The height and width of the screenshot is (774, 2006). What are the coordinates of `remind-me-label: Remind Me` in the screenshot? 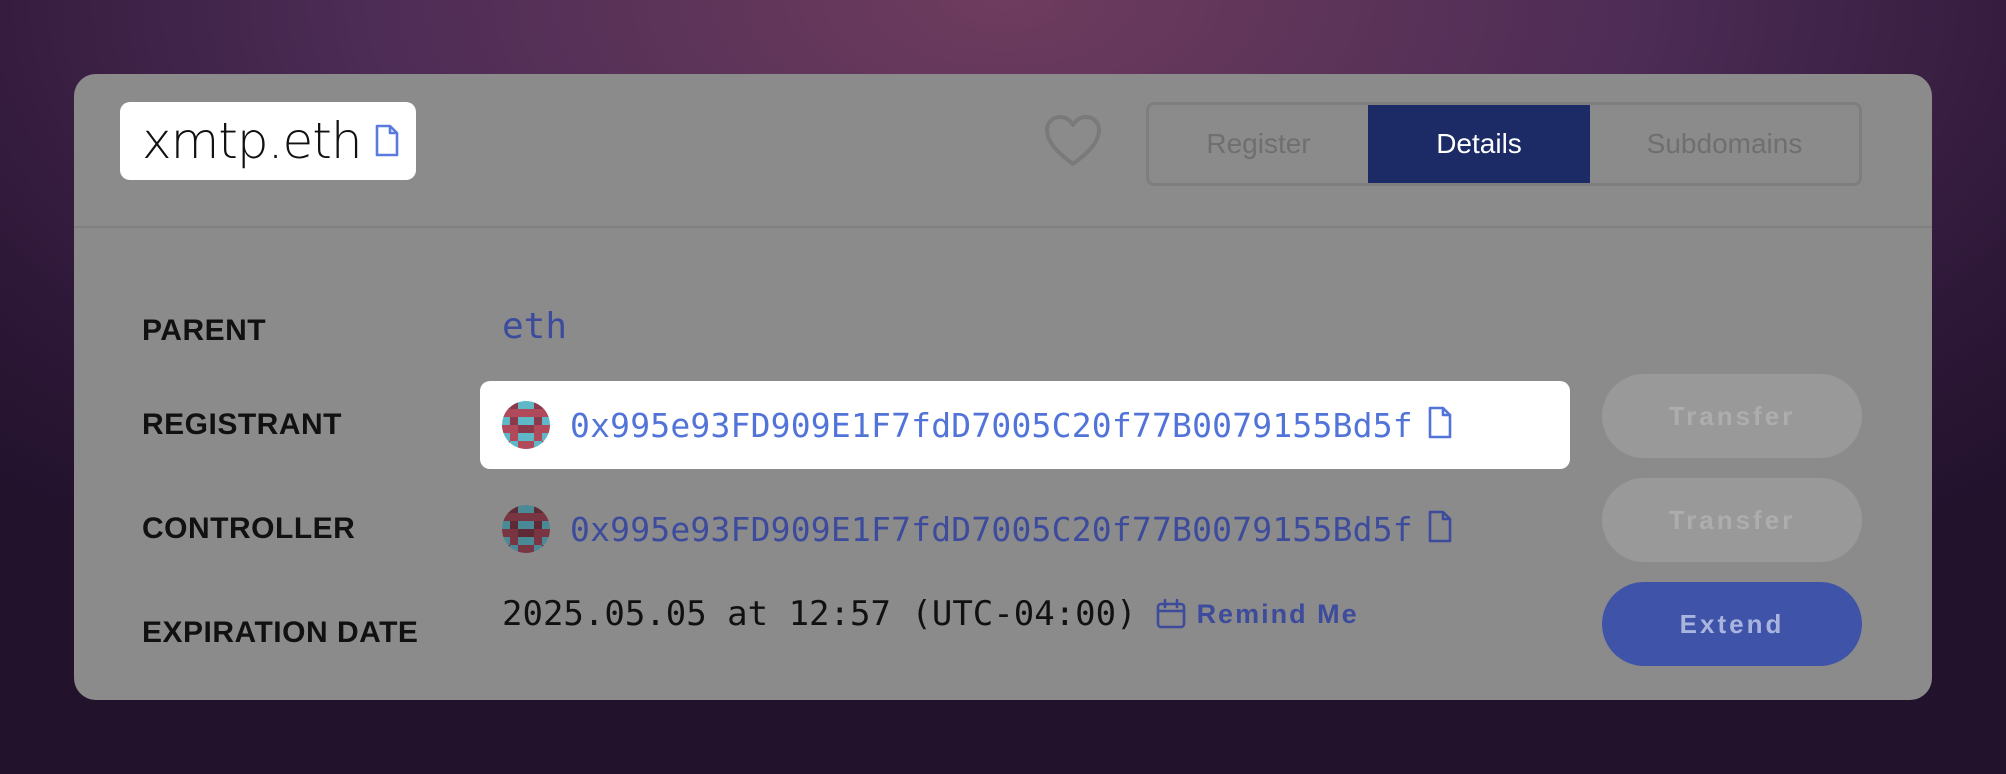 It's located at (1277, 613).